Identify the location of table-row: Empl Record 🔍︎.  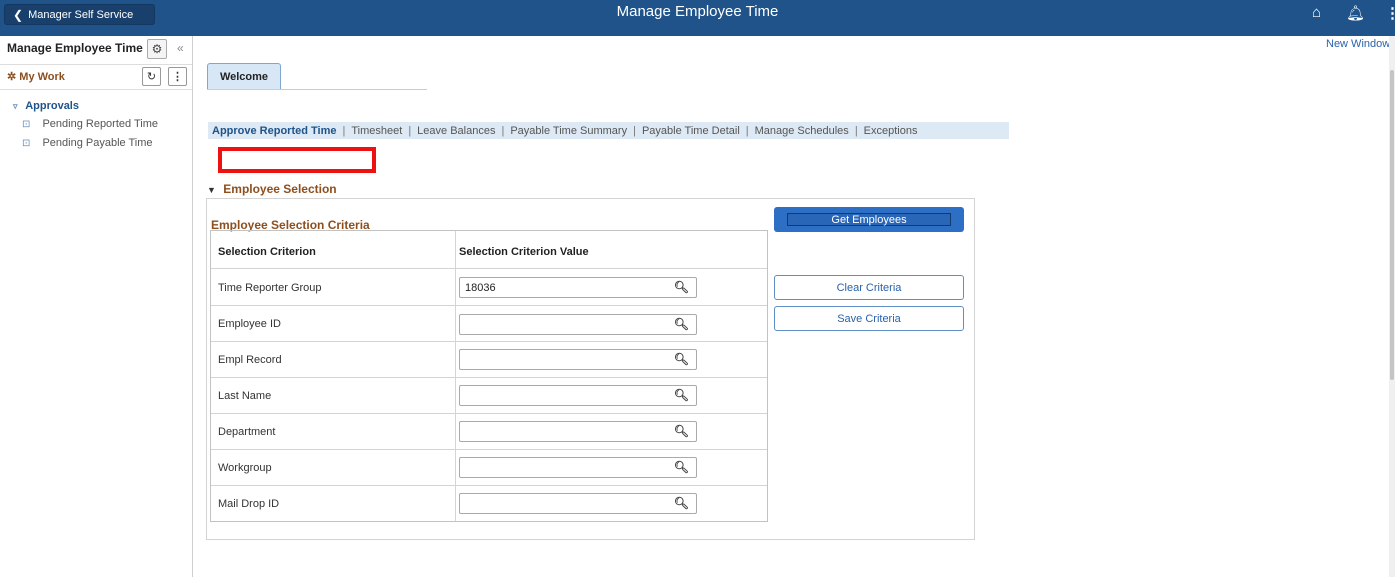
(489, 360).